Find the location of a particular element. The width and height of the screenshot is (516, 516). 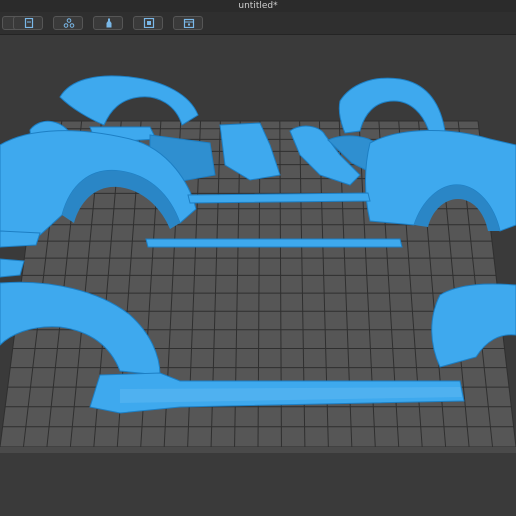

schedule-button is located at coordinates (188, 23).